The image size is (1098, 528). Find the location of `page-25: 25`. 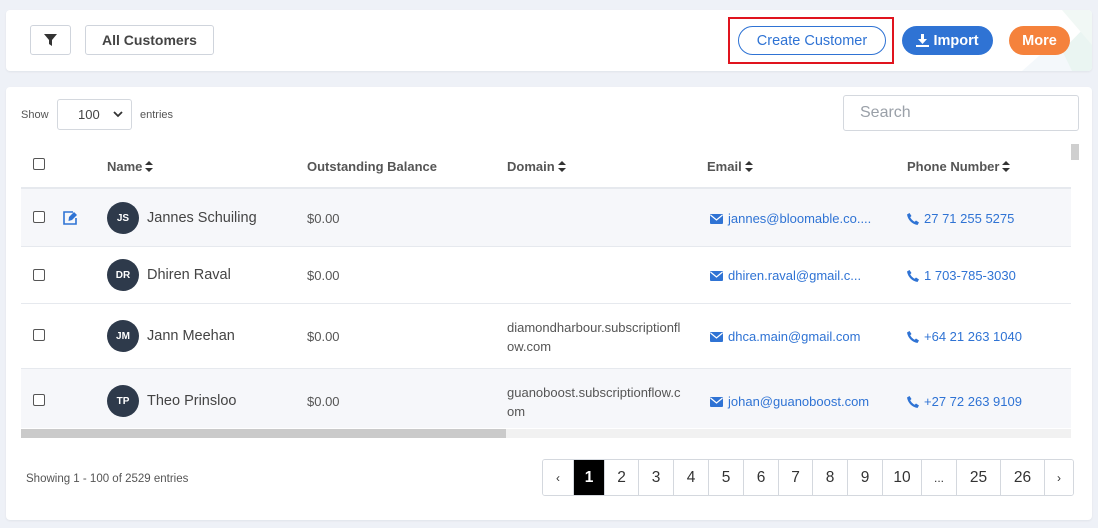

page-25: 25 is located at coordinates (978, 477).